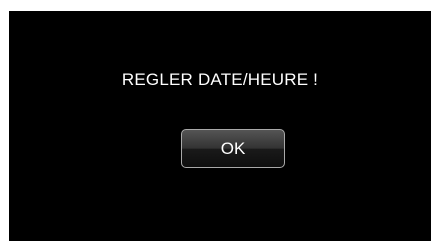 The image size is (440, 250). I want to click on set-date-time-message: REGLER DATE/HEURE !, so click(220, 79).